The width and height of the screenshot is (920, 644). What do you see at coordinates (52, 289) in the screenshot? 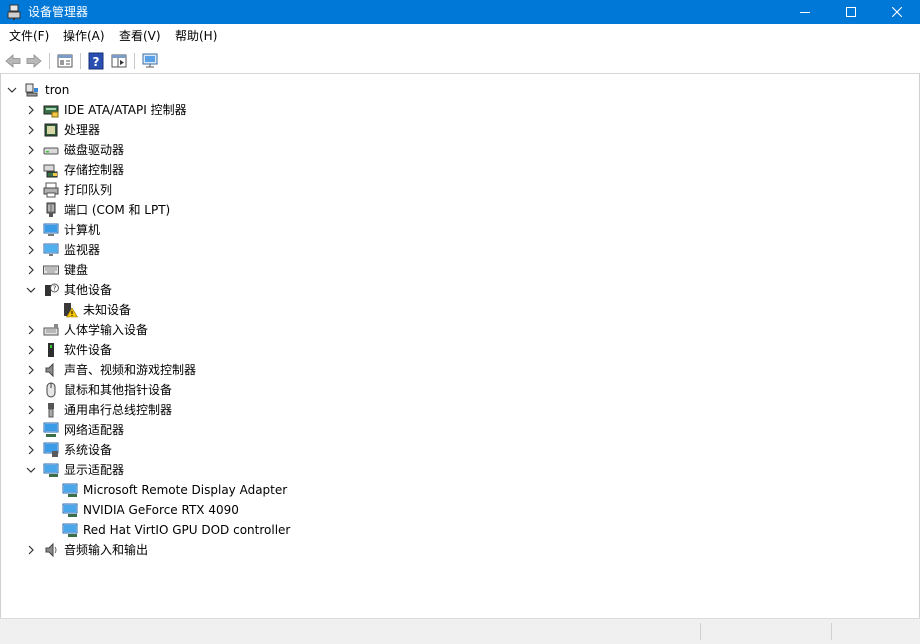
I see `unknown-device-icon: ?` at bounding box center [52, 289].